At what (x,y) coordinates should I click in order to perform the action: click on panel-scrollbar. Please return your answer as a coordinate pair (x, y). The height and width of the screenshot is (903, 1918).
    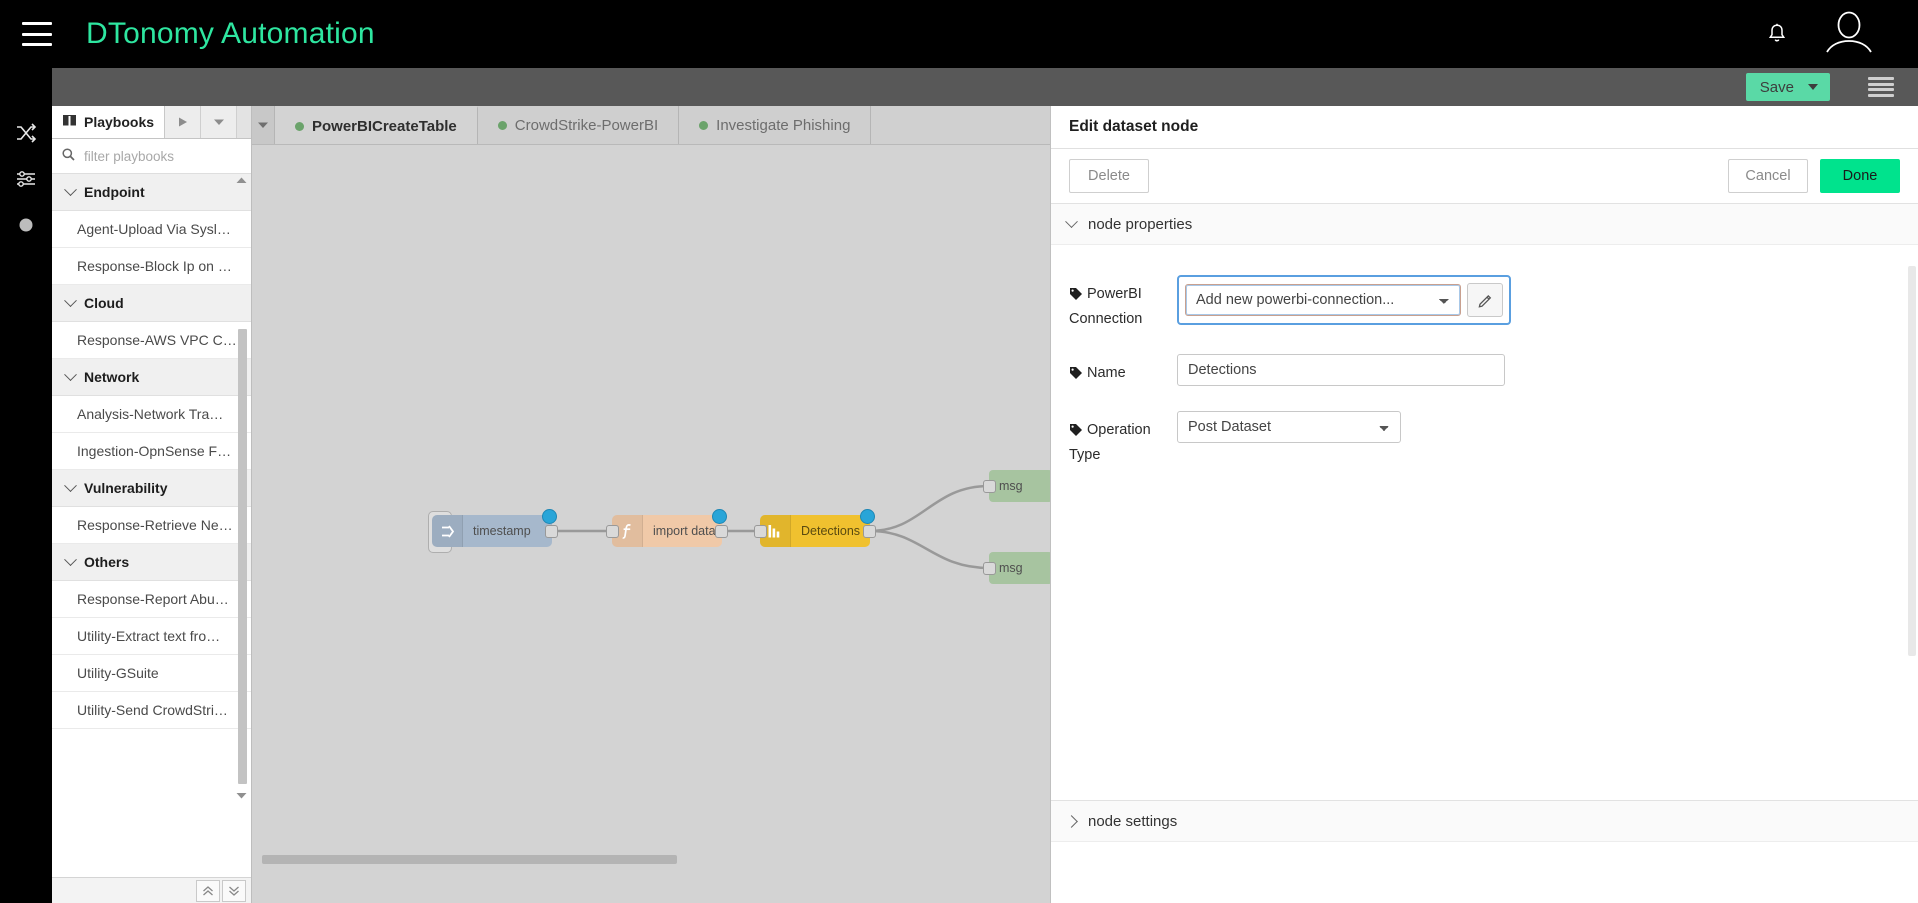
    Looking at the image, I should click on (1912, 461).